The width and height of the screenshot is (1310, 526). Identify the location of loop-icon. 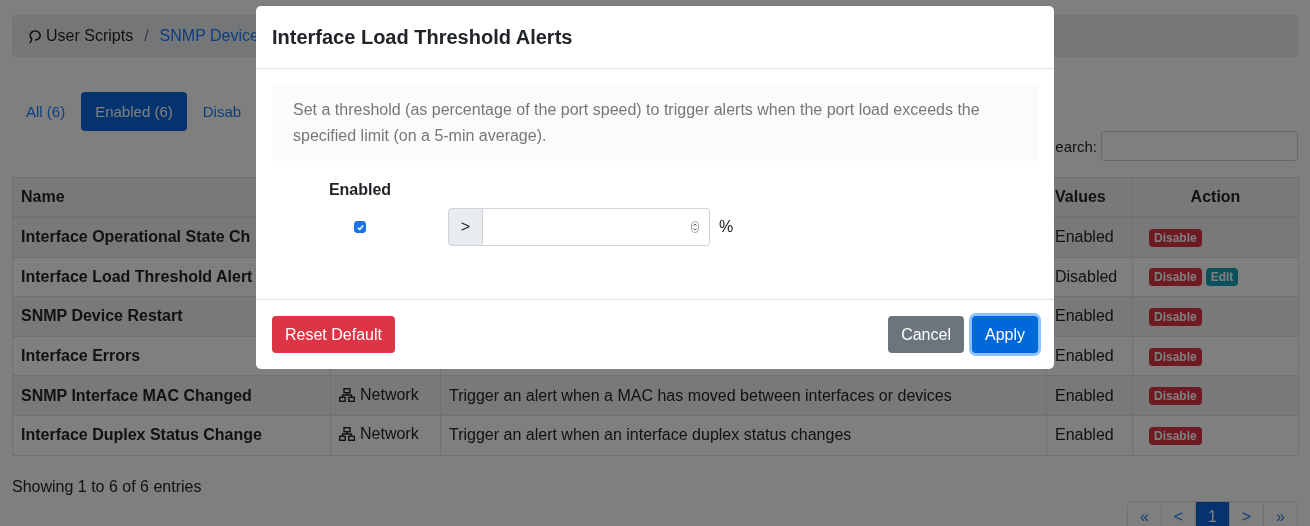
(34, 37).